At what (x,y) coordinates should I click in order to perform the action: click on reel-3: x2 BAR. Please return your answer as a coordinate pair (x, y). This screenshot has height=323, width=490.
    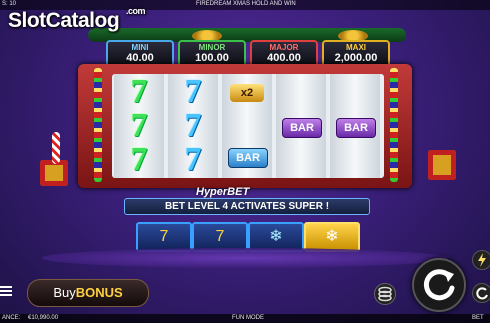
    Looking at the image, I should click on (247, 126).